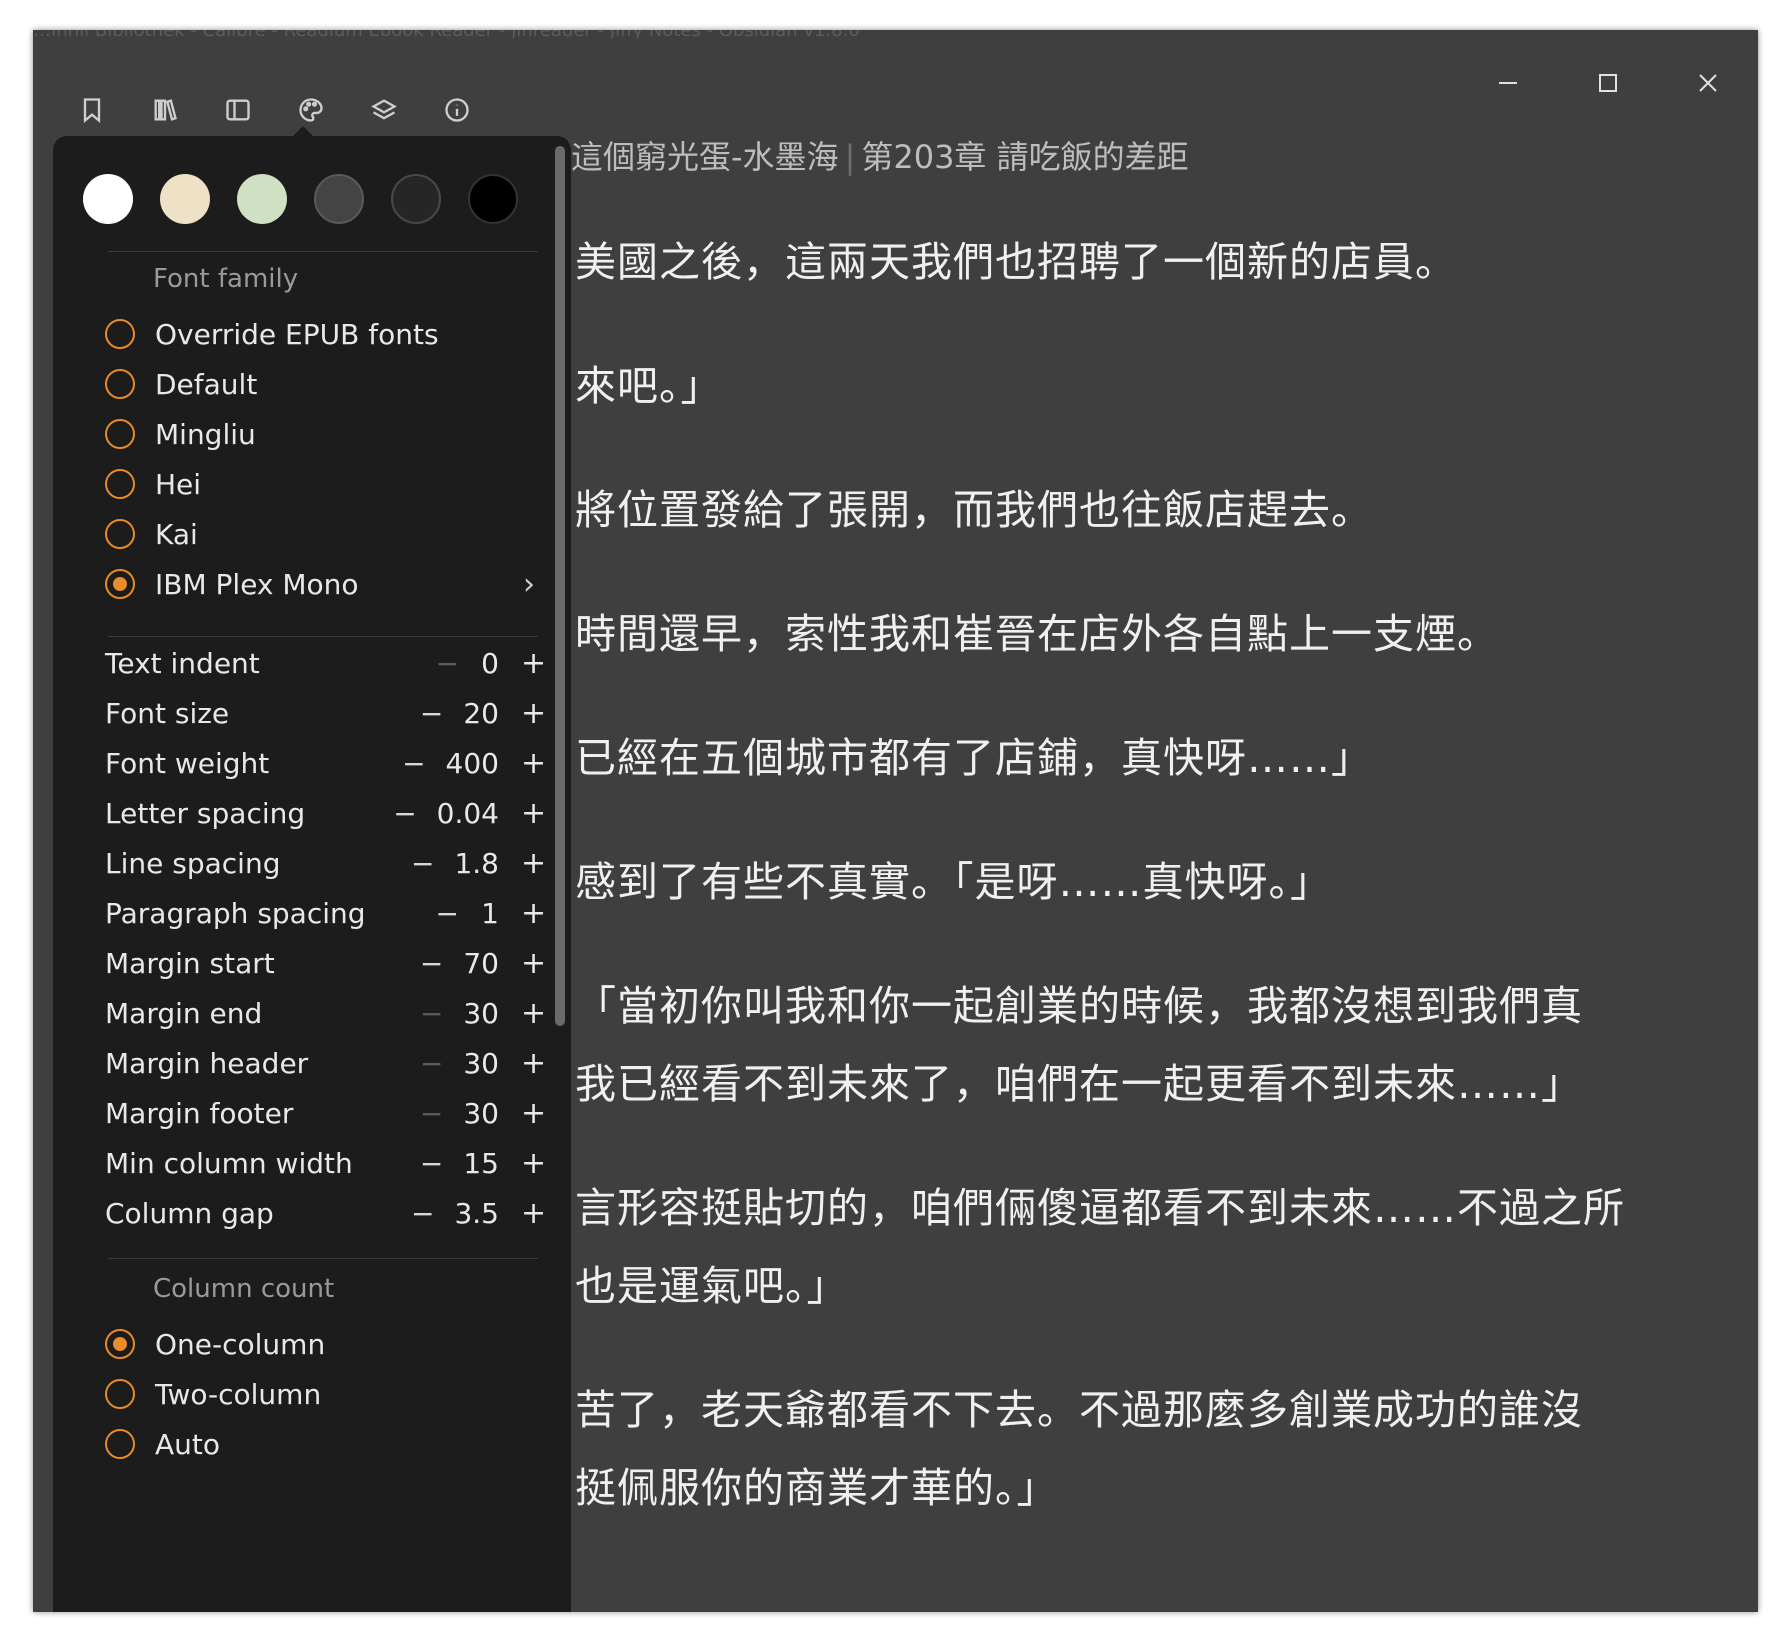 This screenshot has height=1643, width=1785. Describe the element at coordinates (325, 1063) in the screenshot. I see `setting-margin-header: Margin header − 30 +` at that location.